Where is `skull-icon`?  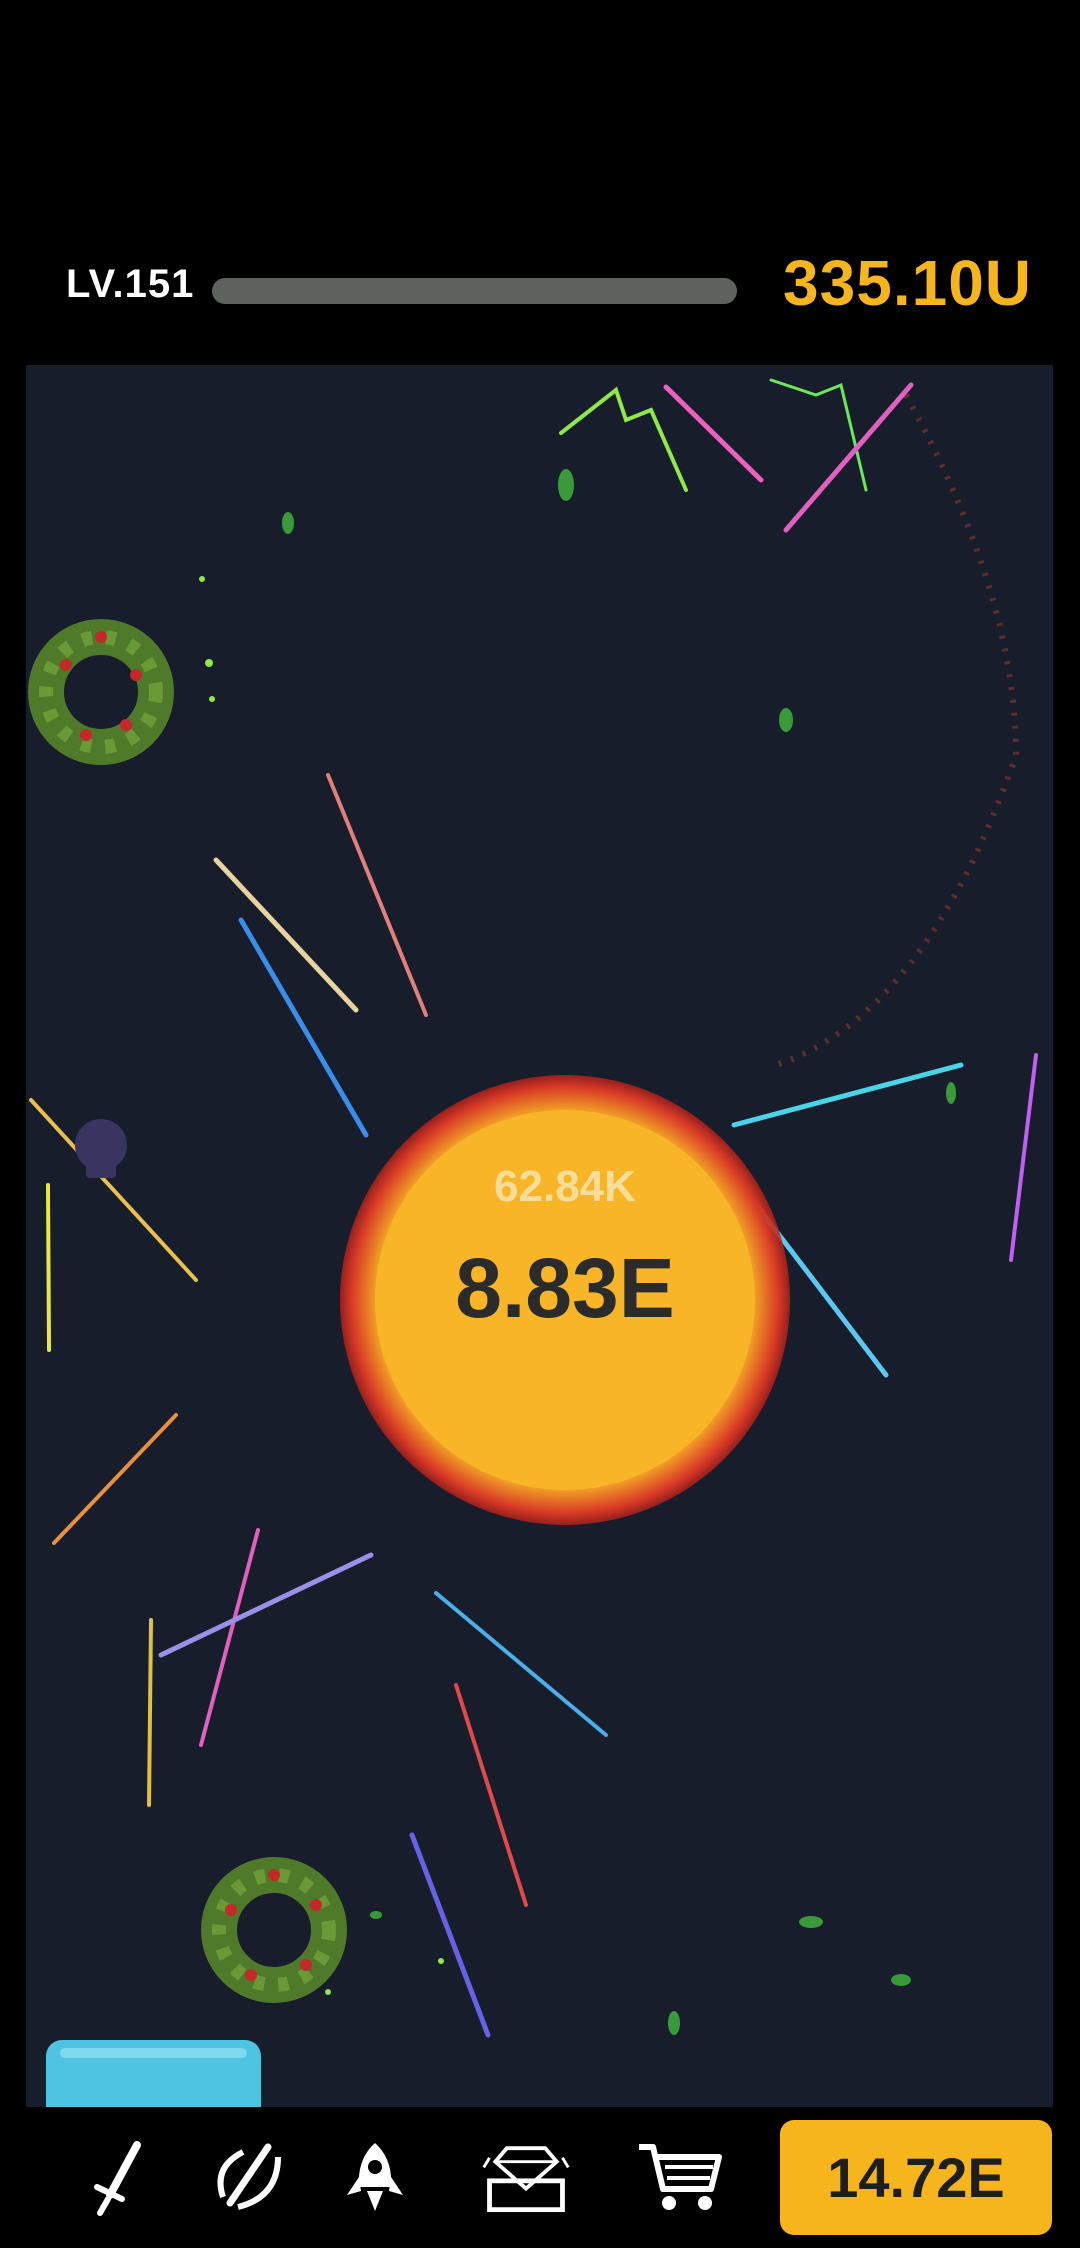
skull-icon is located at coordinates (101, 1148).